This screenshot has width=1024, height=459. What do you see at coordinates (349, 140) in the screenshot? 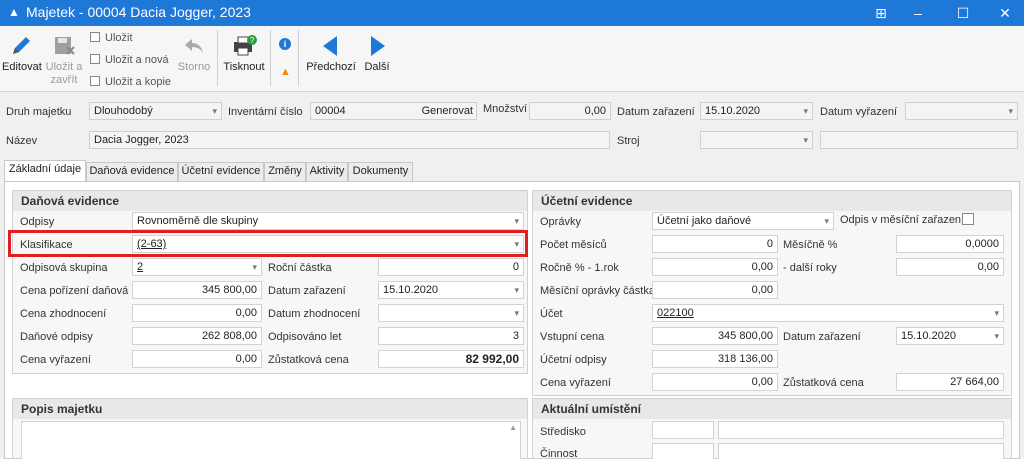
I see `name-field: Dacia Jogger, 2023` at bounding box center [349, 140].